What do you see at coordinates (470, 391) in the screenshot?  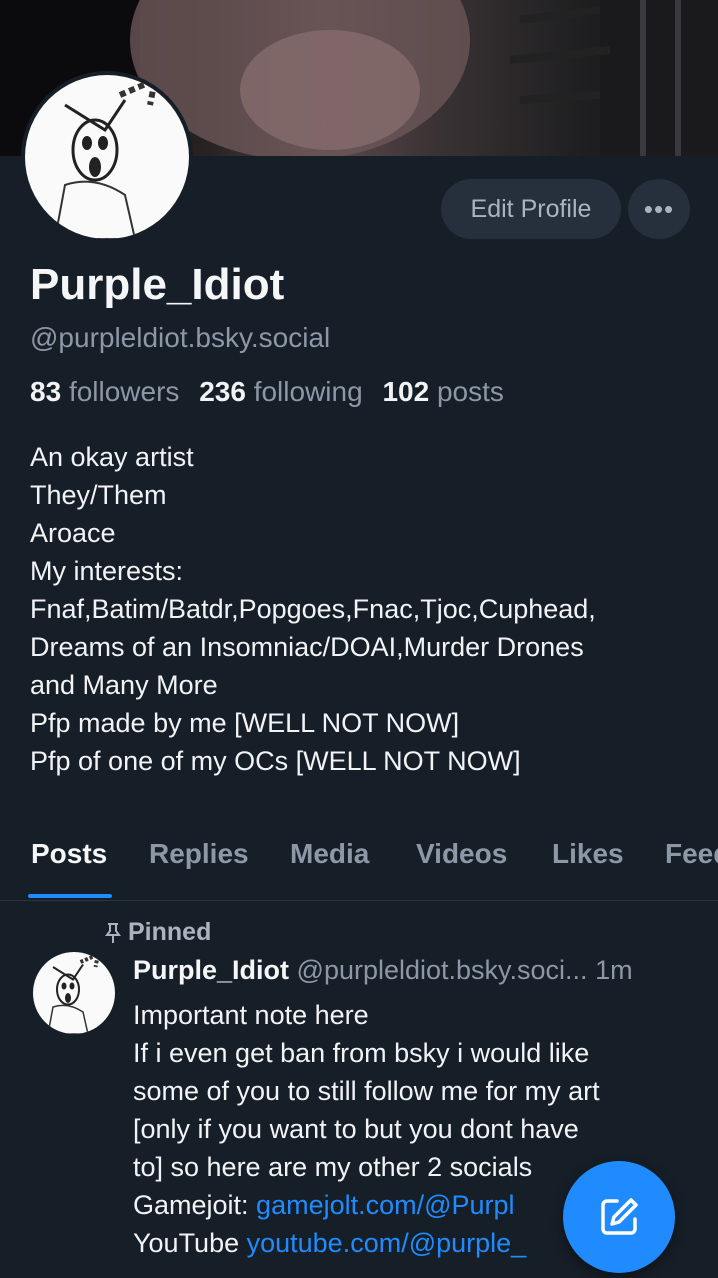 I see `posts-label: posts` at bounding box center [470, 391].